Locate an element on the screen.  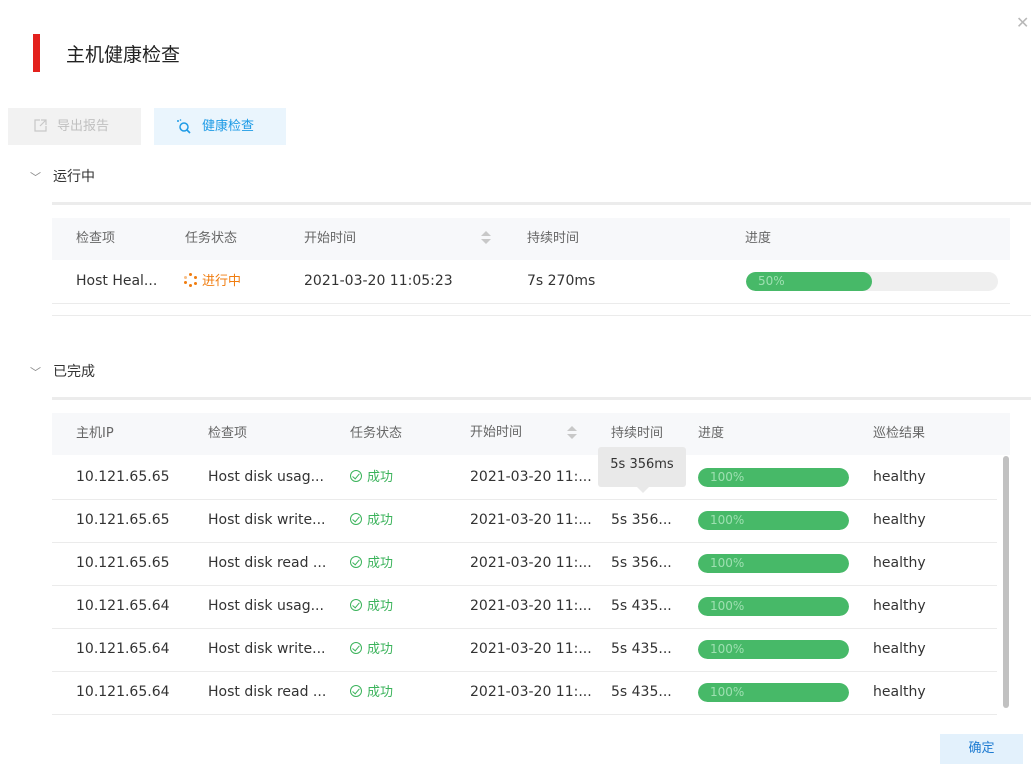
completed-section-label: 已完成 is located at coordinates (74, 372).